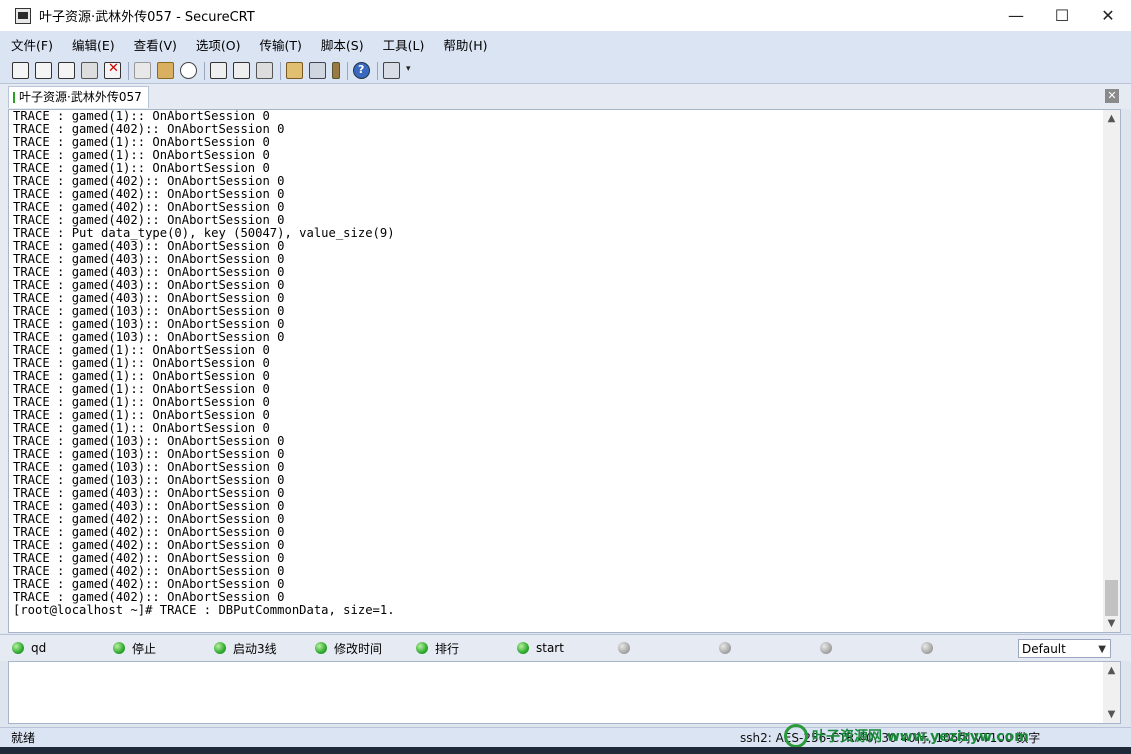 The width and height of the screenshot is (1131, 754). Describe the element at coordinates (264, 70) in the screenshot. I see `print-setup-icon` at that location.